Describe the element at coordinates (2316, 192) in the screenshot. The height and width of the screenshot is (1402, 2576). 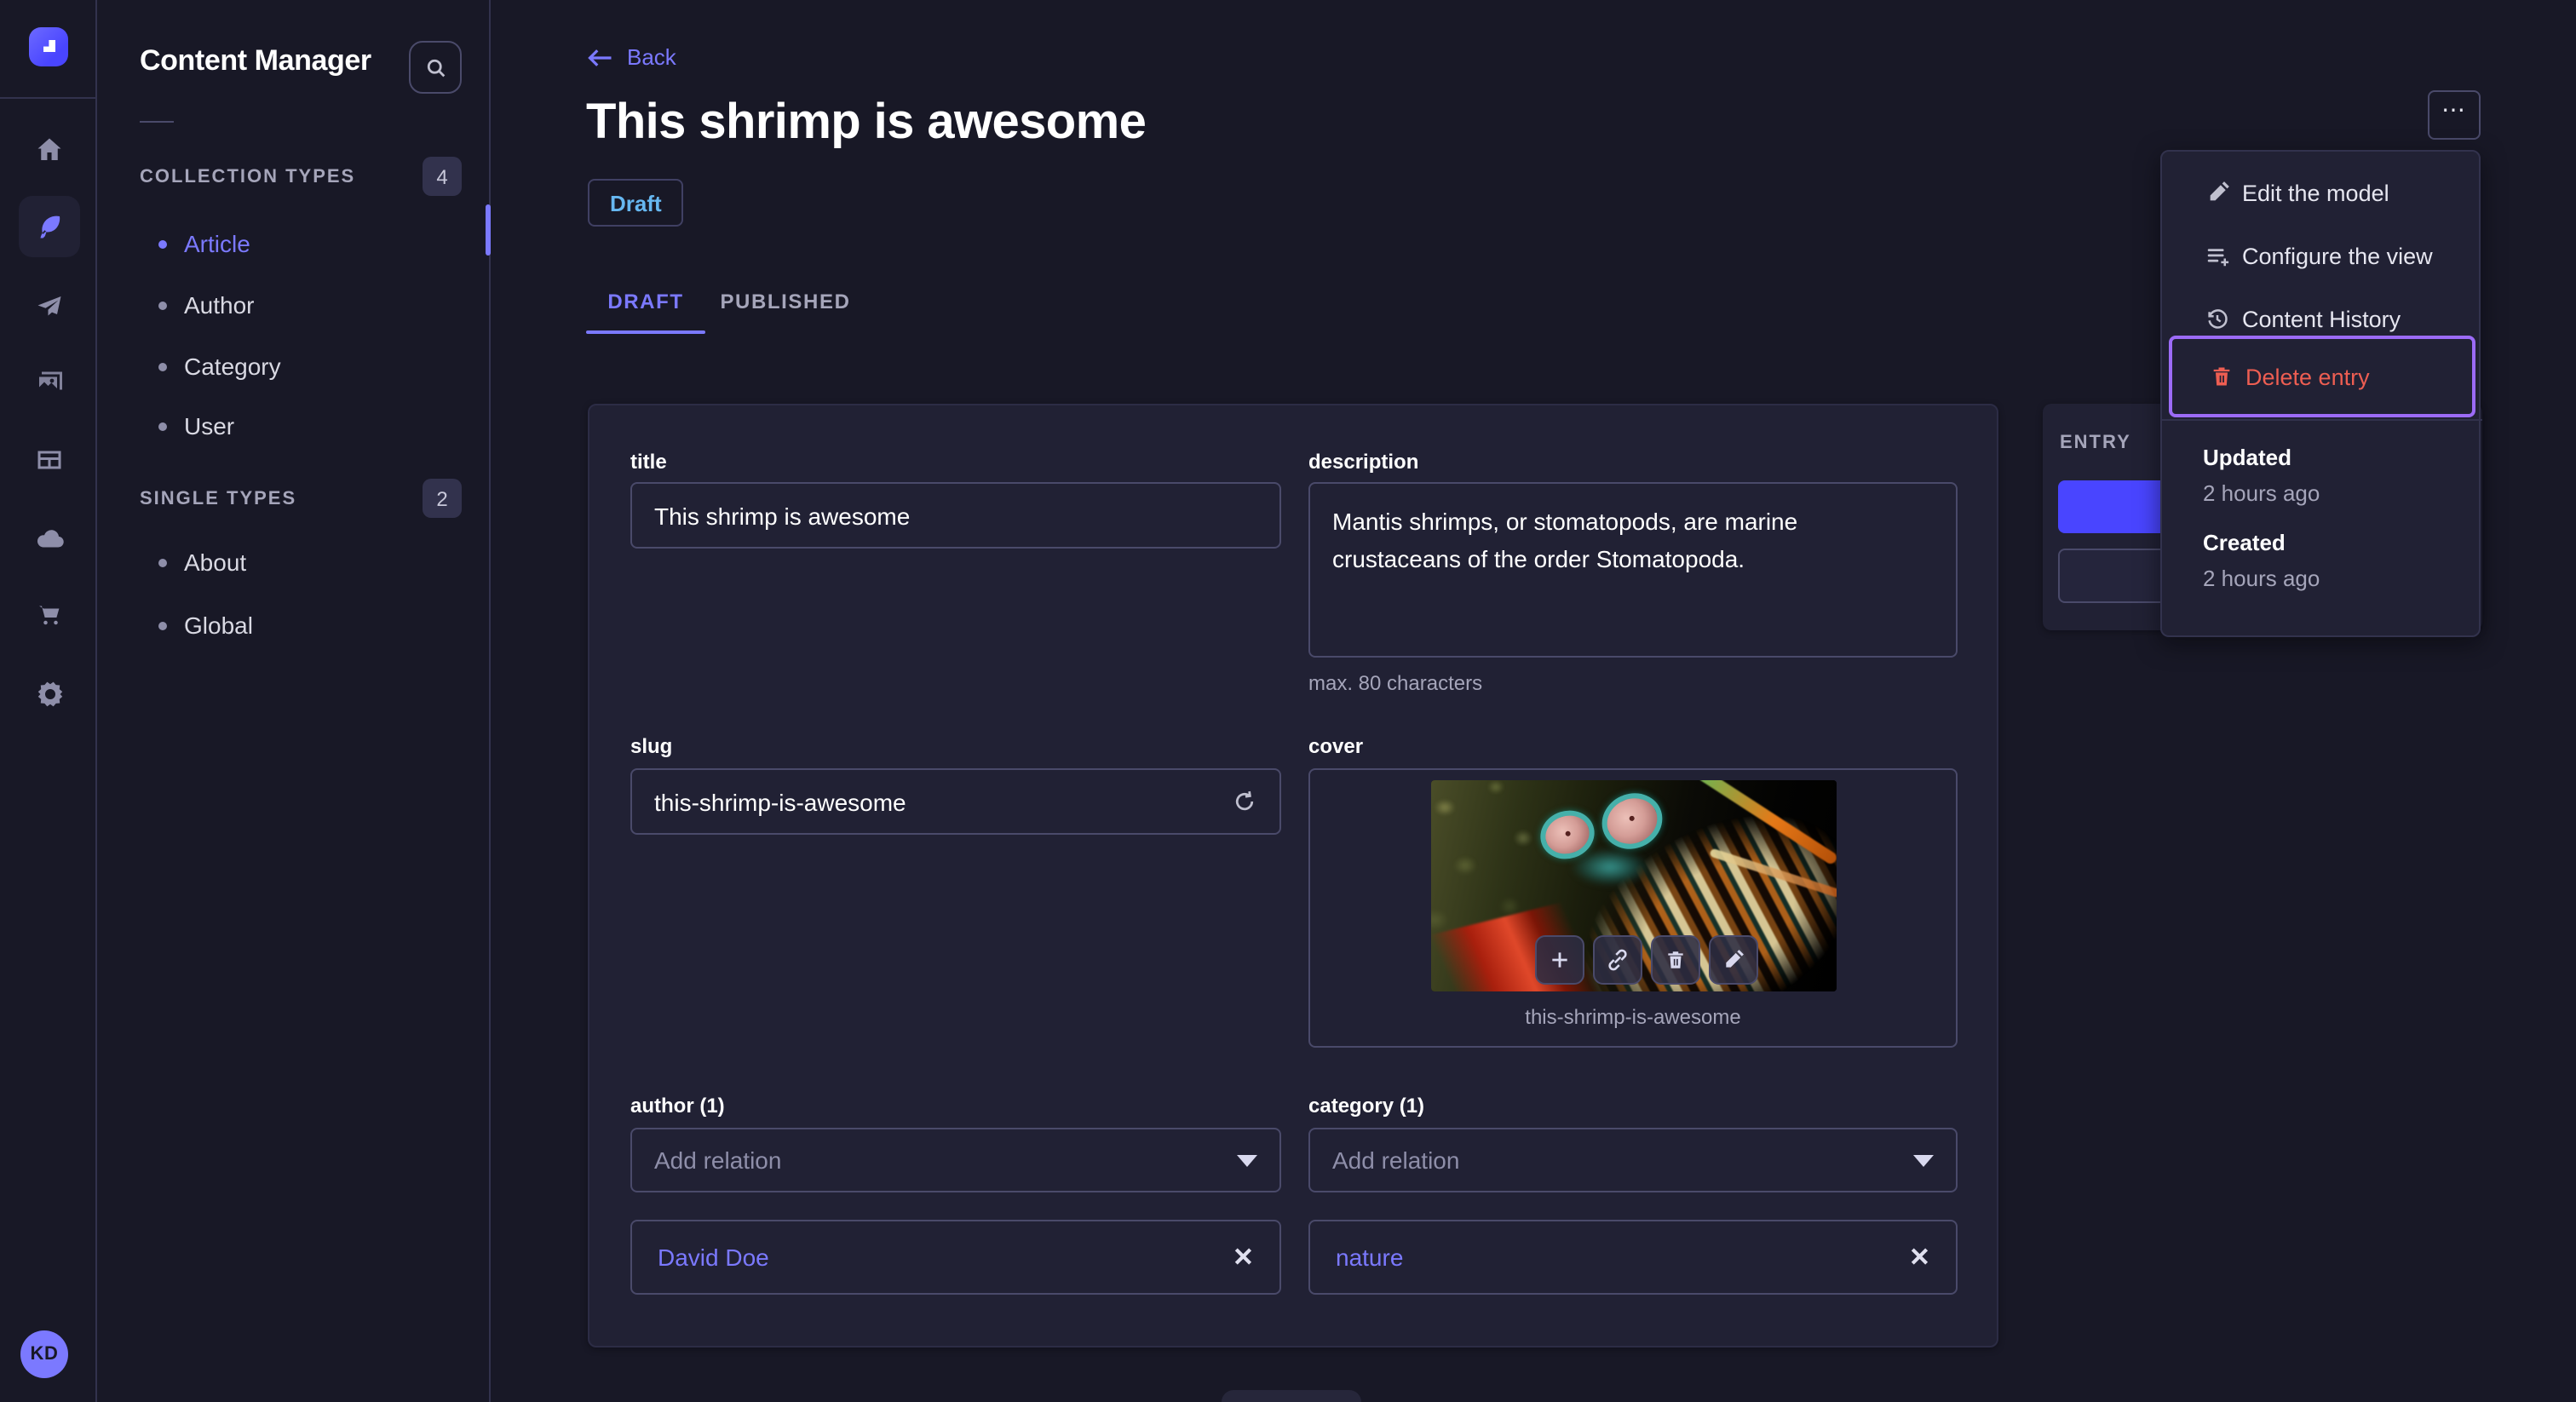
I see `menu-item-label: Edit the model` at that location.